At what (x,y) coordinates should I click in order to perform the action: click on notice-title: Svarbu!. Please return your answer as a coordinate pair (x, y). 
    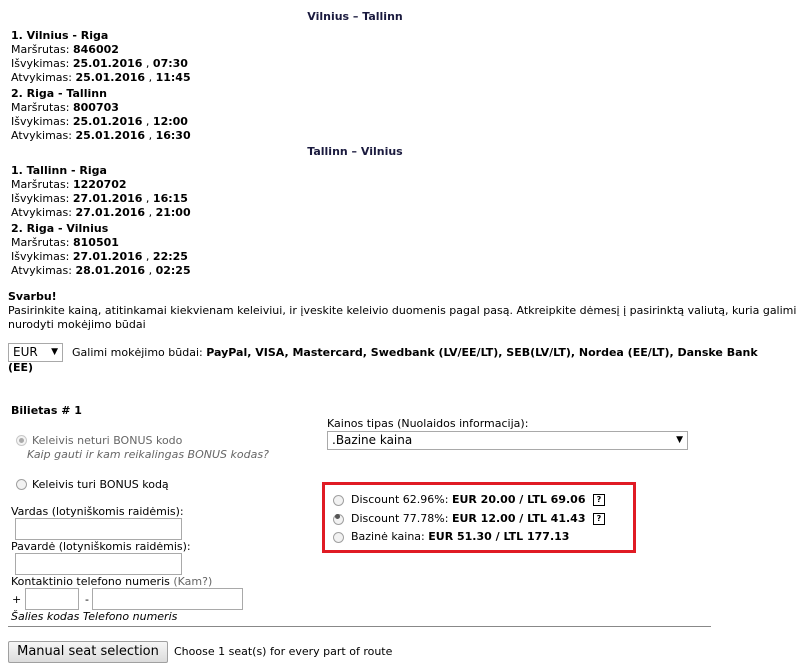
    Looking at the image, I should click on (32, 296).